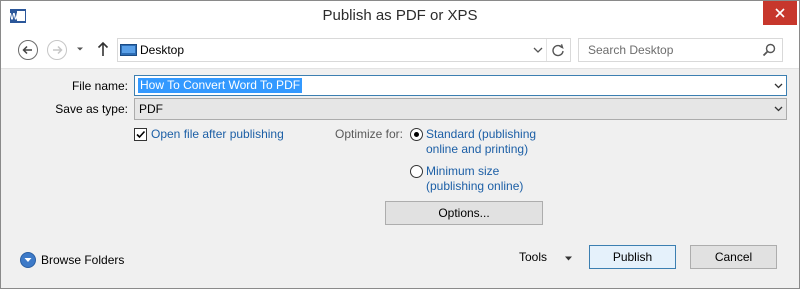 The height and width of the screenshot is (289, 800). I want to click on tools-chevron-down-icon, so click(568, 258).